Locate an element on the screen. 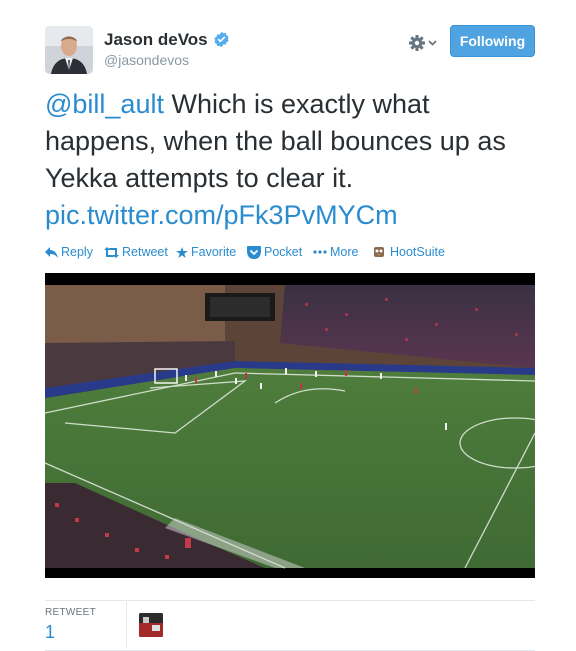 The height and width of the screenshot is (651, 576). reply-action: Reply is located at coordinates (69, 252).